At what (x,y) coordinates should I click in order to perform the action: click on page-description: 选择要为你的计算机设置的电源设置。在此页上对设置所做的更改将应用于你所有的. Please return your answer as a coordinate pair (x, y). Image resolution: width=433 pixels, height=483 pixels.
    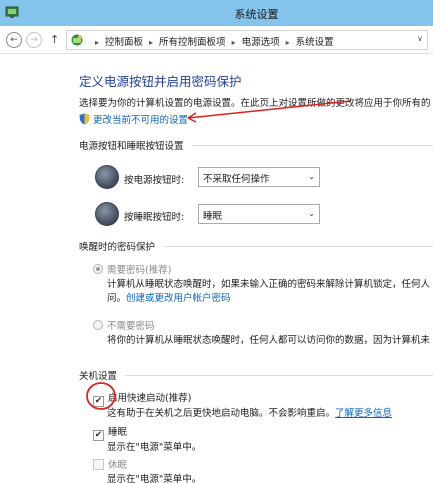
    Looking at the image, I should click on (255, 103).